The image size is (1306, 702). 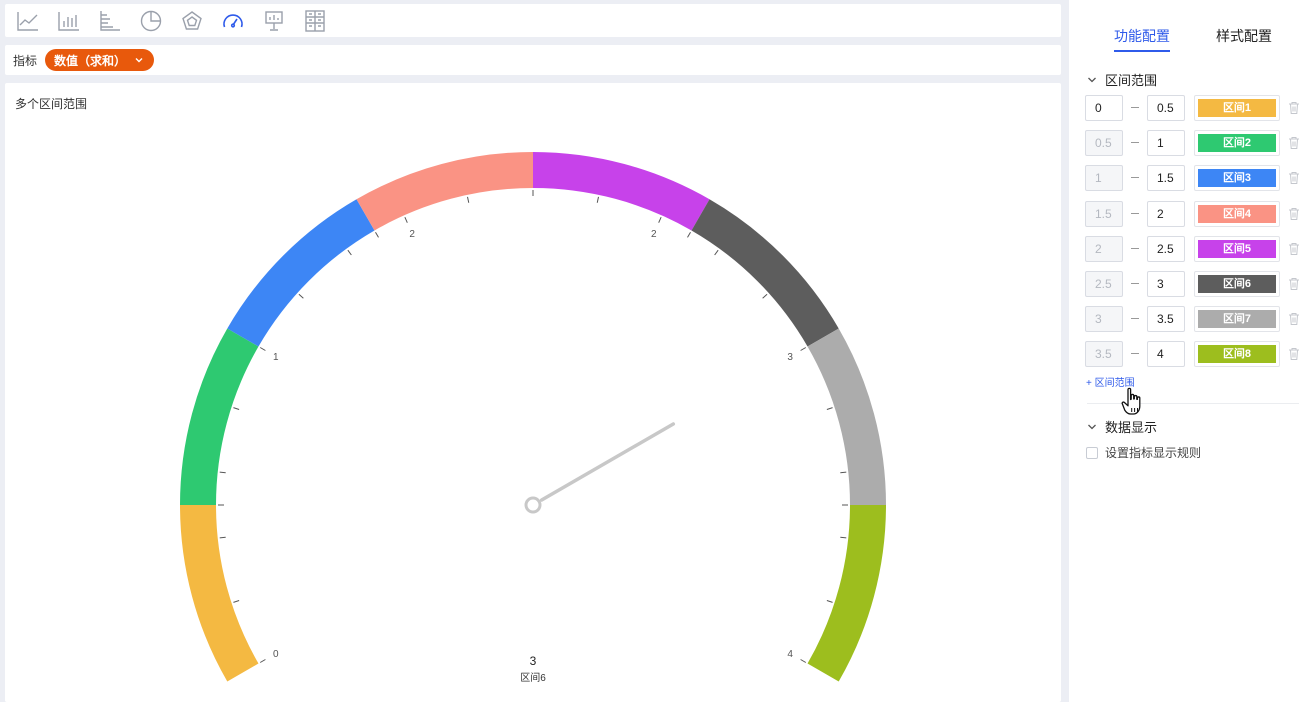 I want to click on range-row: 0.5 1 区间2, so click(x=1195, y=143).